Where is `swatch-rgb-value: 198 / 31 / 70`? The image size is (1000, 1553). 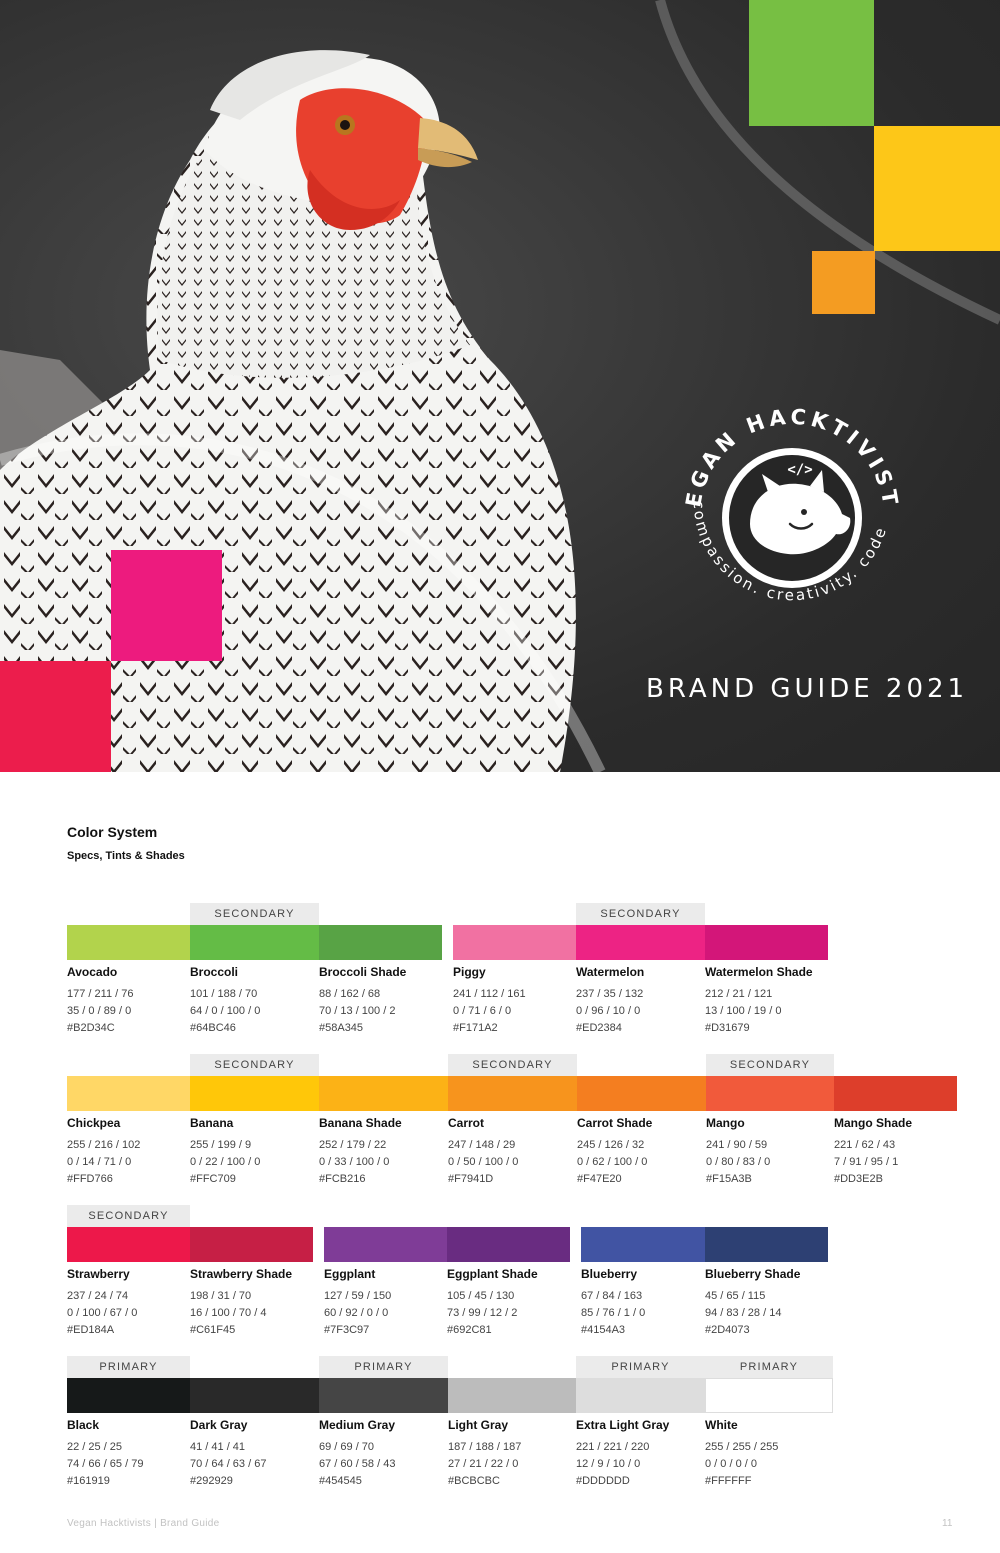 swatch-rgb-value: 198 / 31 / 70 is located at coordinates (221, 1296).